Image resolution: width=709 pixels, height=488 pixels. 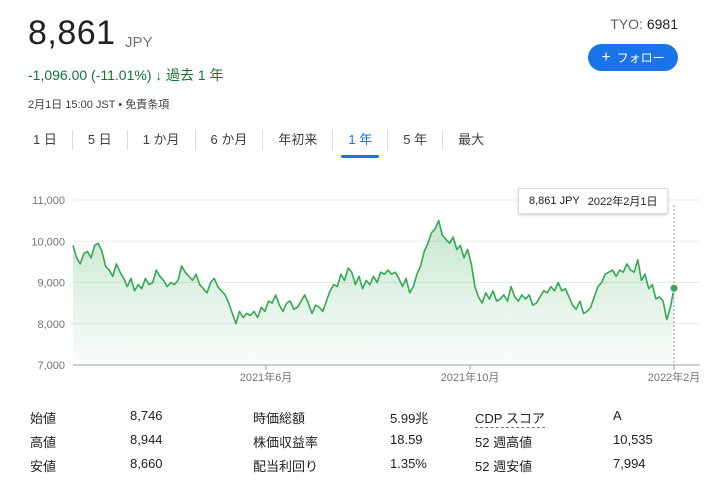 What do you see at coordinates (510, 418) in the screenshot?
I see `stat-label-cdp: CDP スコア` at bounding box center [510, 418].